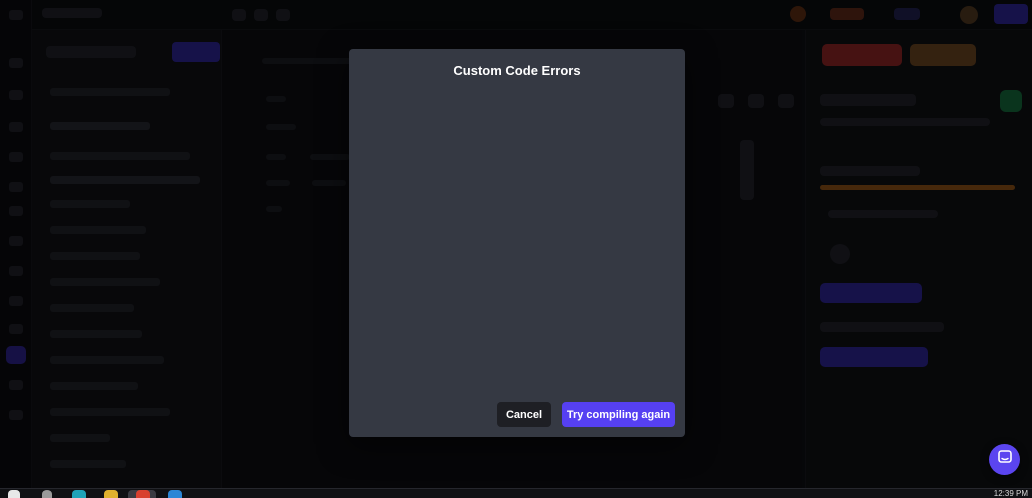 This screenshot has height=498, width=1032. I want to click on try-compiling-again-button: Try compiling again, so click(618, 414).